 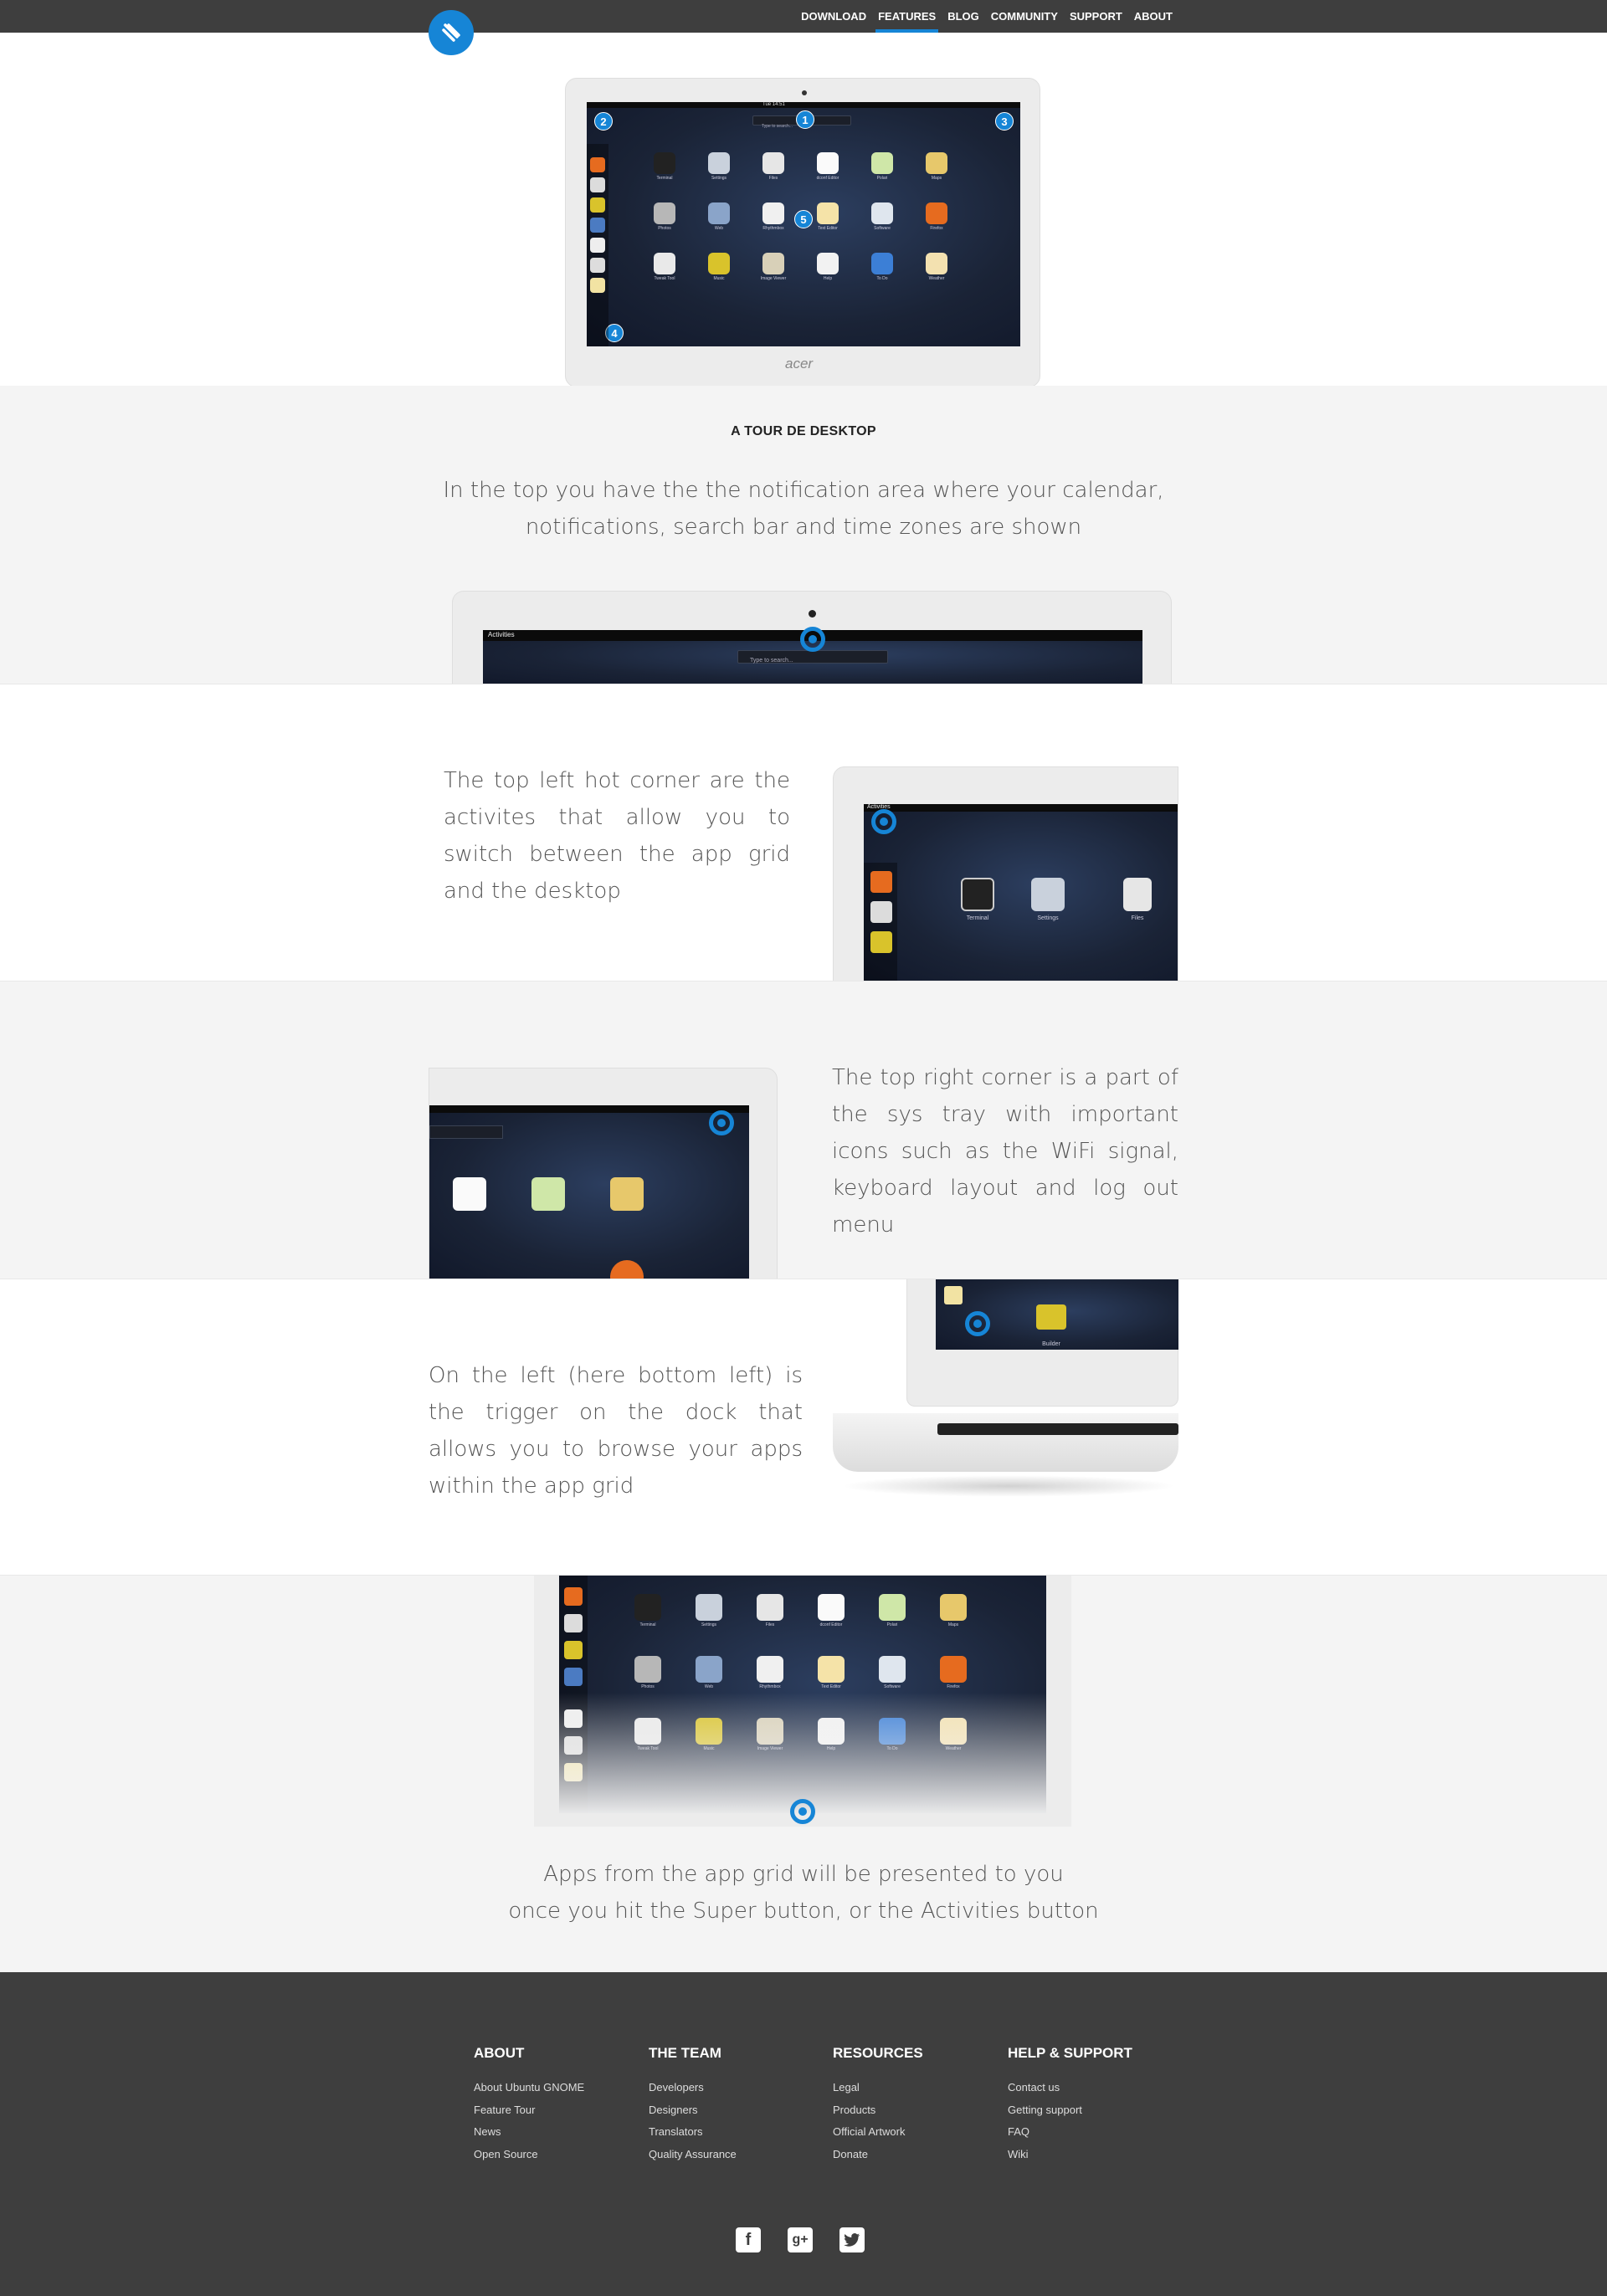 What do you see at coordinates (953, 1686) in the screenshot?
I see `app-label: Firefox` at bounding box center [953, 1686].